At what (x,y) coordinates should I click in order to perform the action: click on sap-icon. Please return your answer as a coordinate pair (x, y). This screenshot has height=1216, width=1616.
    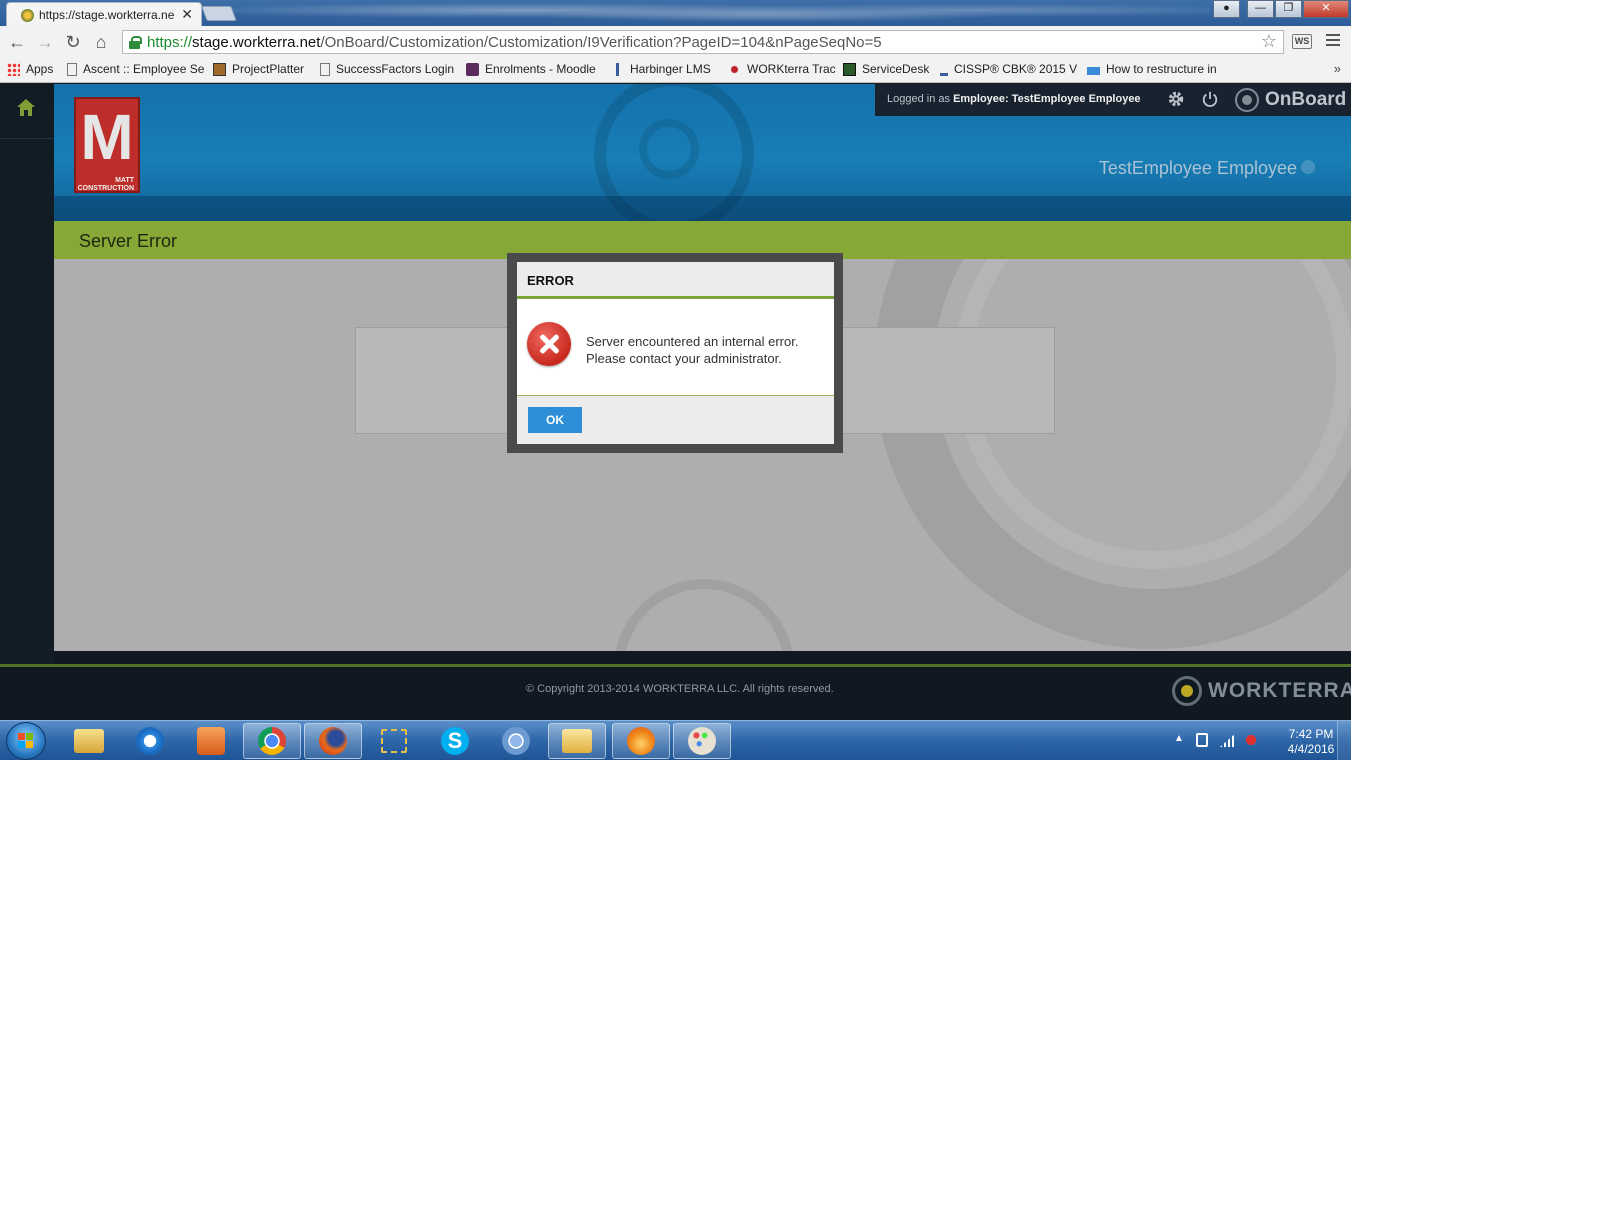
    Looking at the image, I should click on (1093, 70).